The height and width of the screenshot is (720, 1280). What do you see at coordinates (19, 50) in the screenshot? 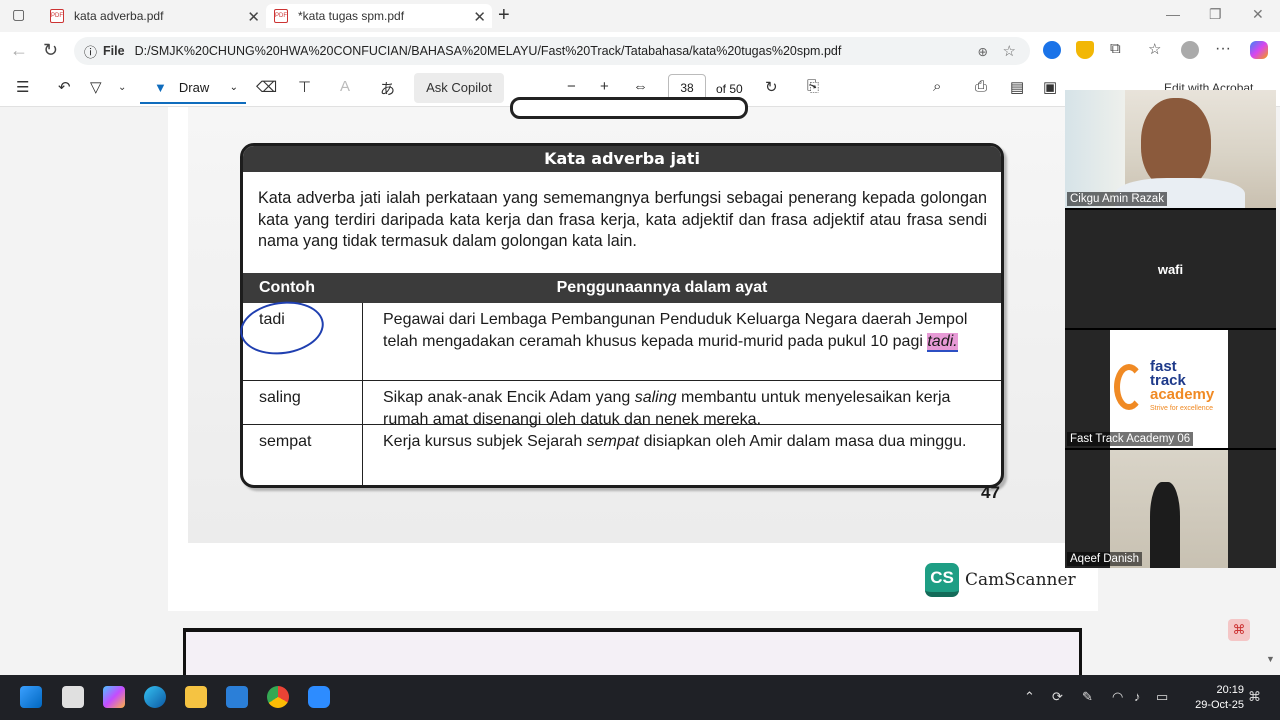
I see `back-icon: ←` at bounding box center [19, 50].